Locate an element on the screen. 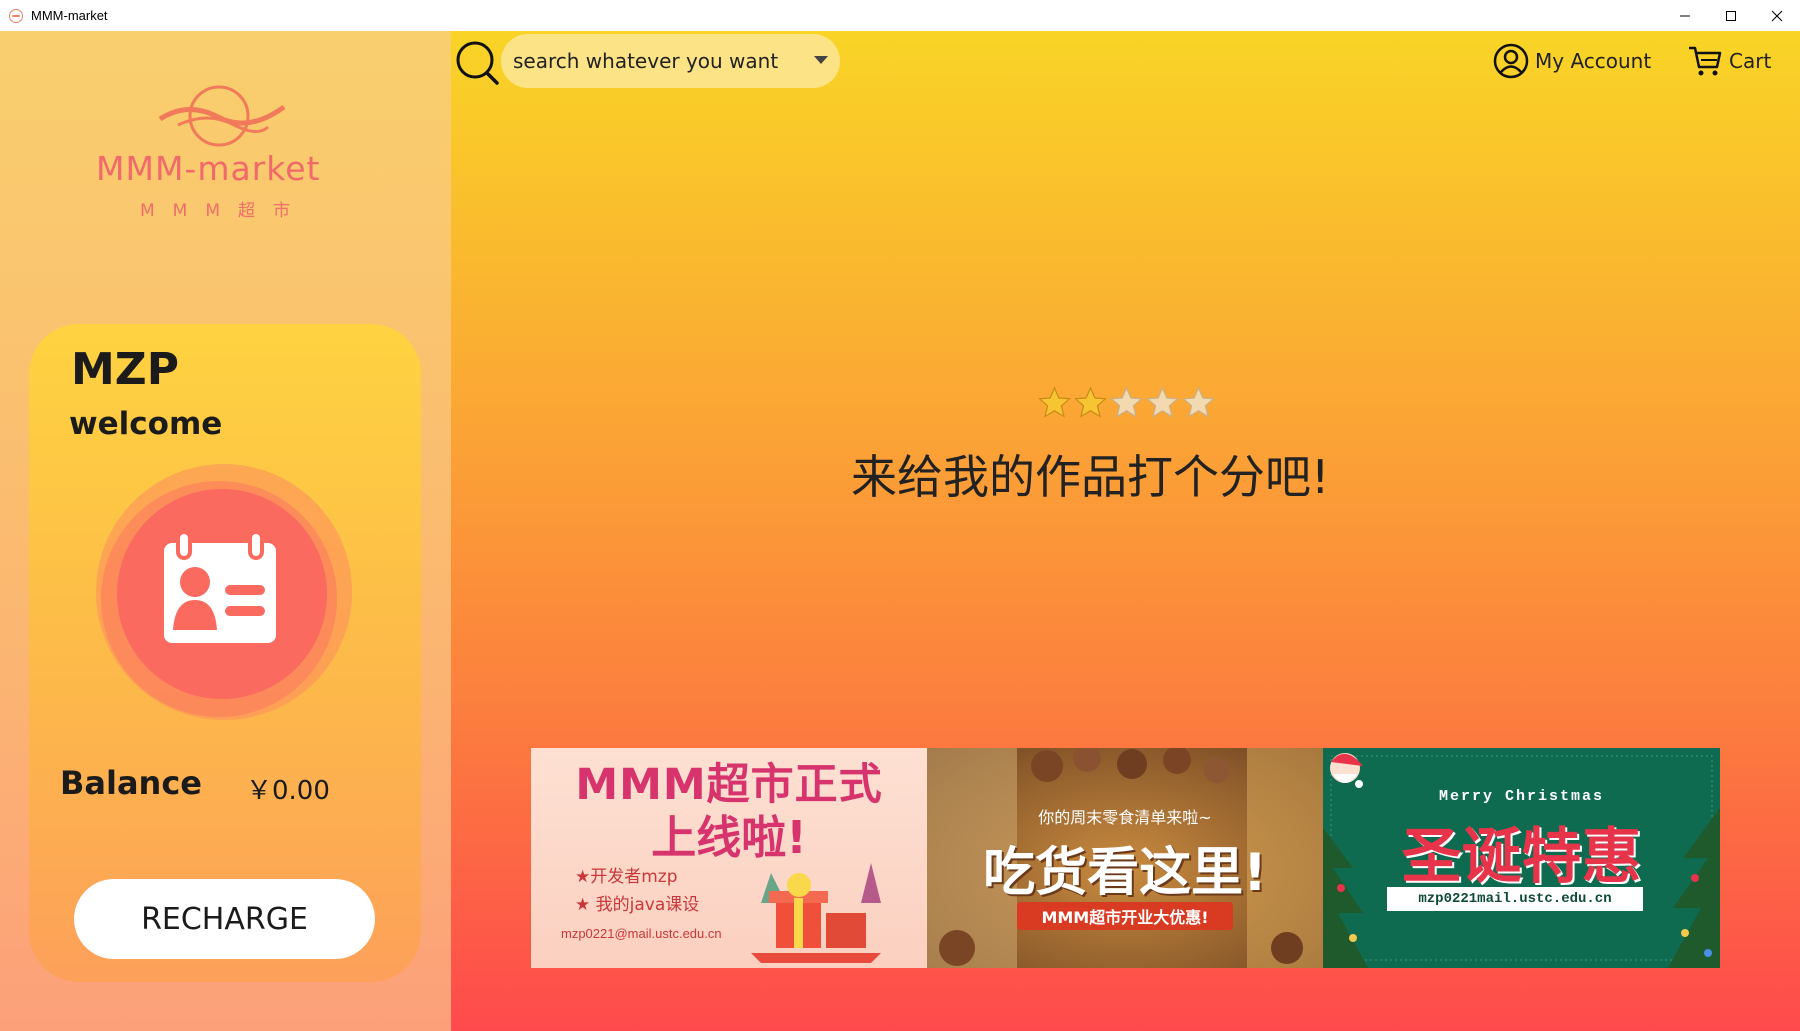 Image resolution: width=1800 pixels, height=1031 pixels. logo-mark-icon is located at coordinates (222, 116).